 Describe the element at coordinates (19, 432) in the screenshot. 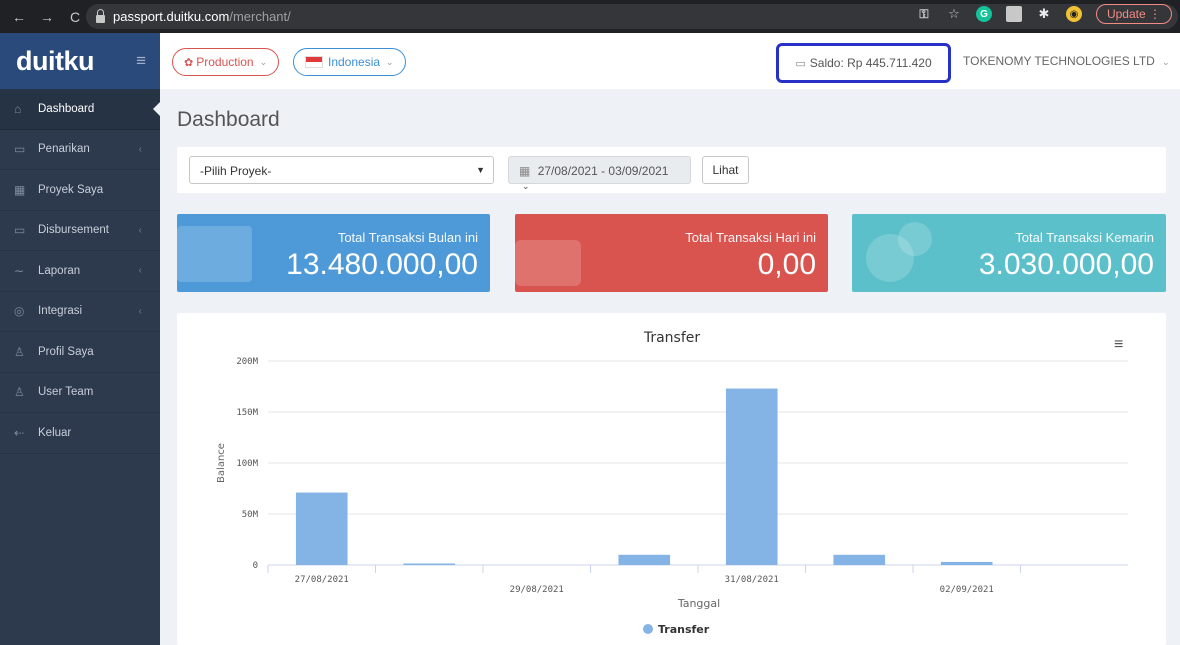

I see `logout-icon: ⇠` at that location.